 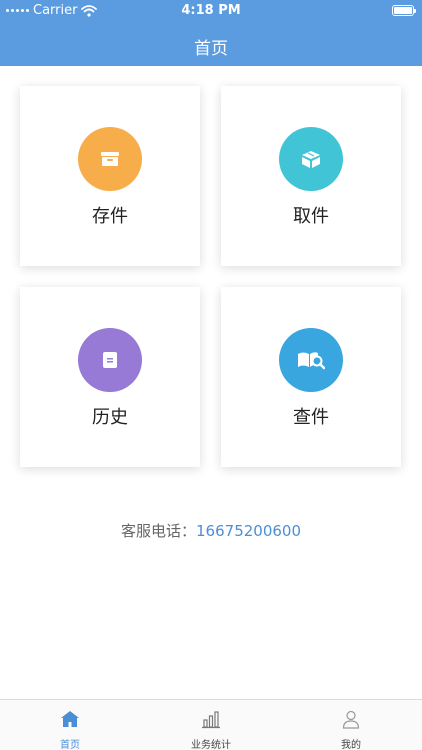 I want to click on person-icon, so click(x=351, y=719).